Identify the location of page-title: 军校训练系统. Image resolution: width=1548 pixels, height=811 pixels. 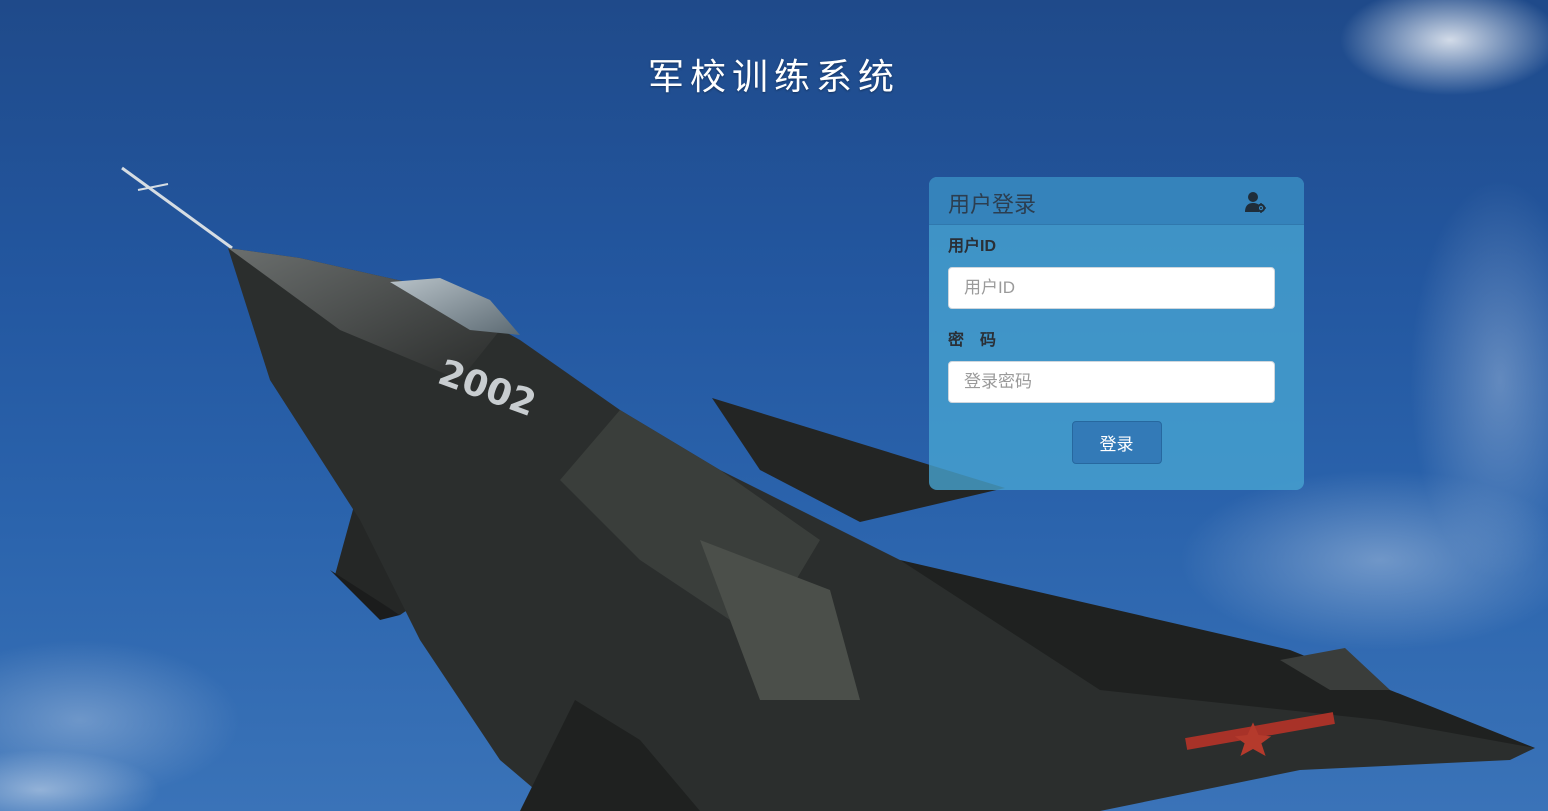
(773, 77).